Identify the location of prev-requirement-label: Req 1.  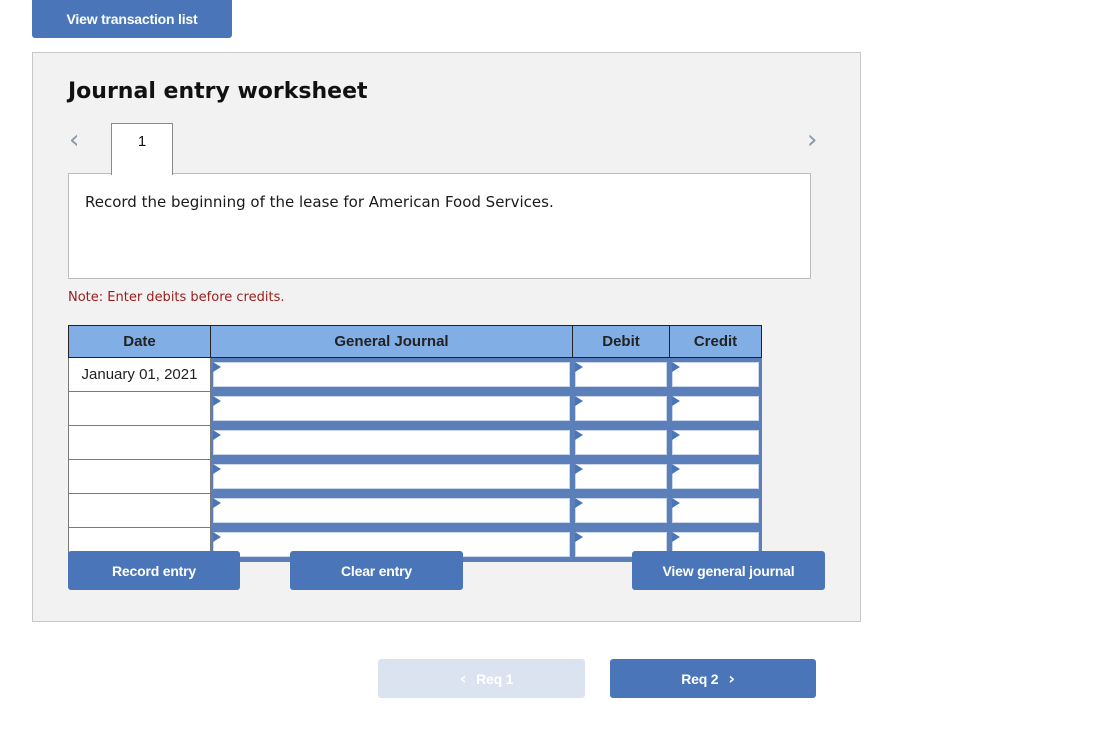
(495, 678).